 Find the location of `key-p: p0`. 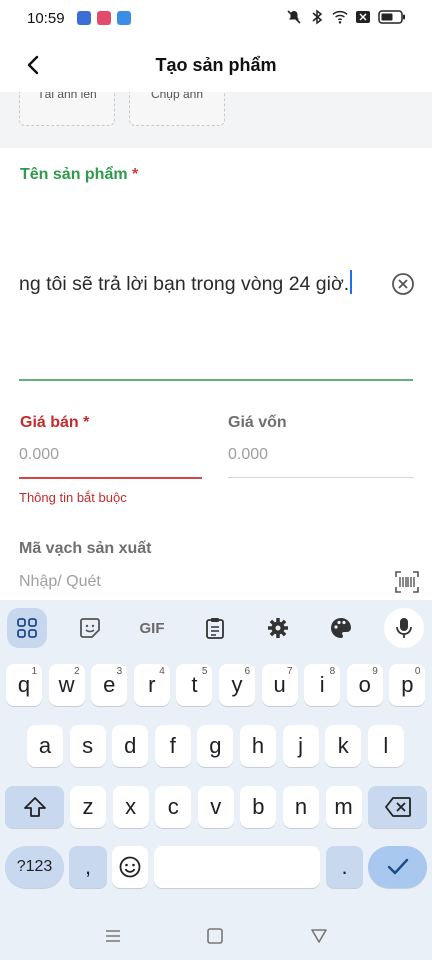

key-p: p0 is located at coordinates (407, 685).